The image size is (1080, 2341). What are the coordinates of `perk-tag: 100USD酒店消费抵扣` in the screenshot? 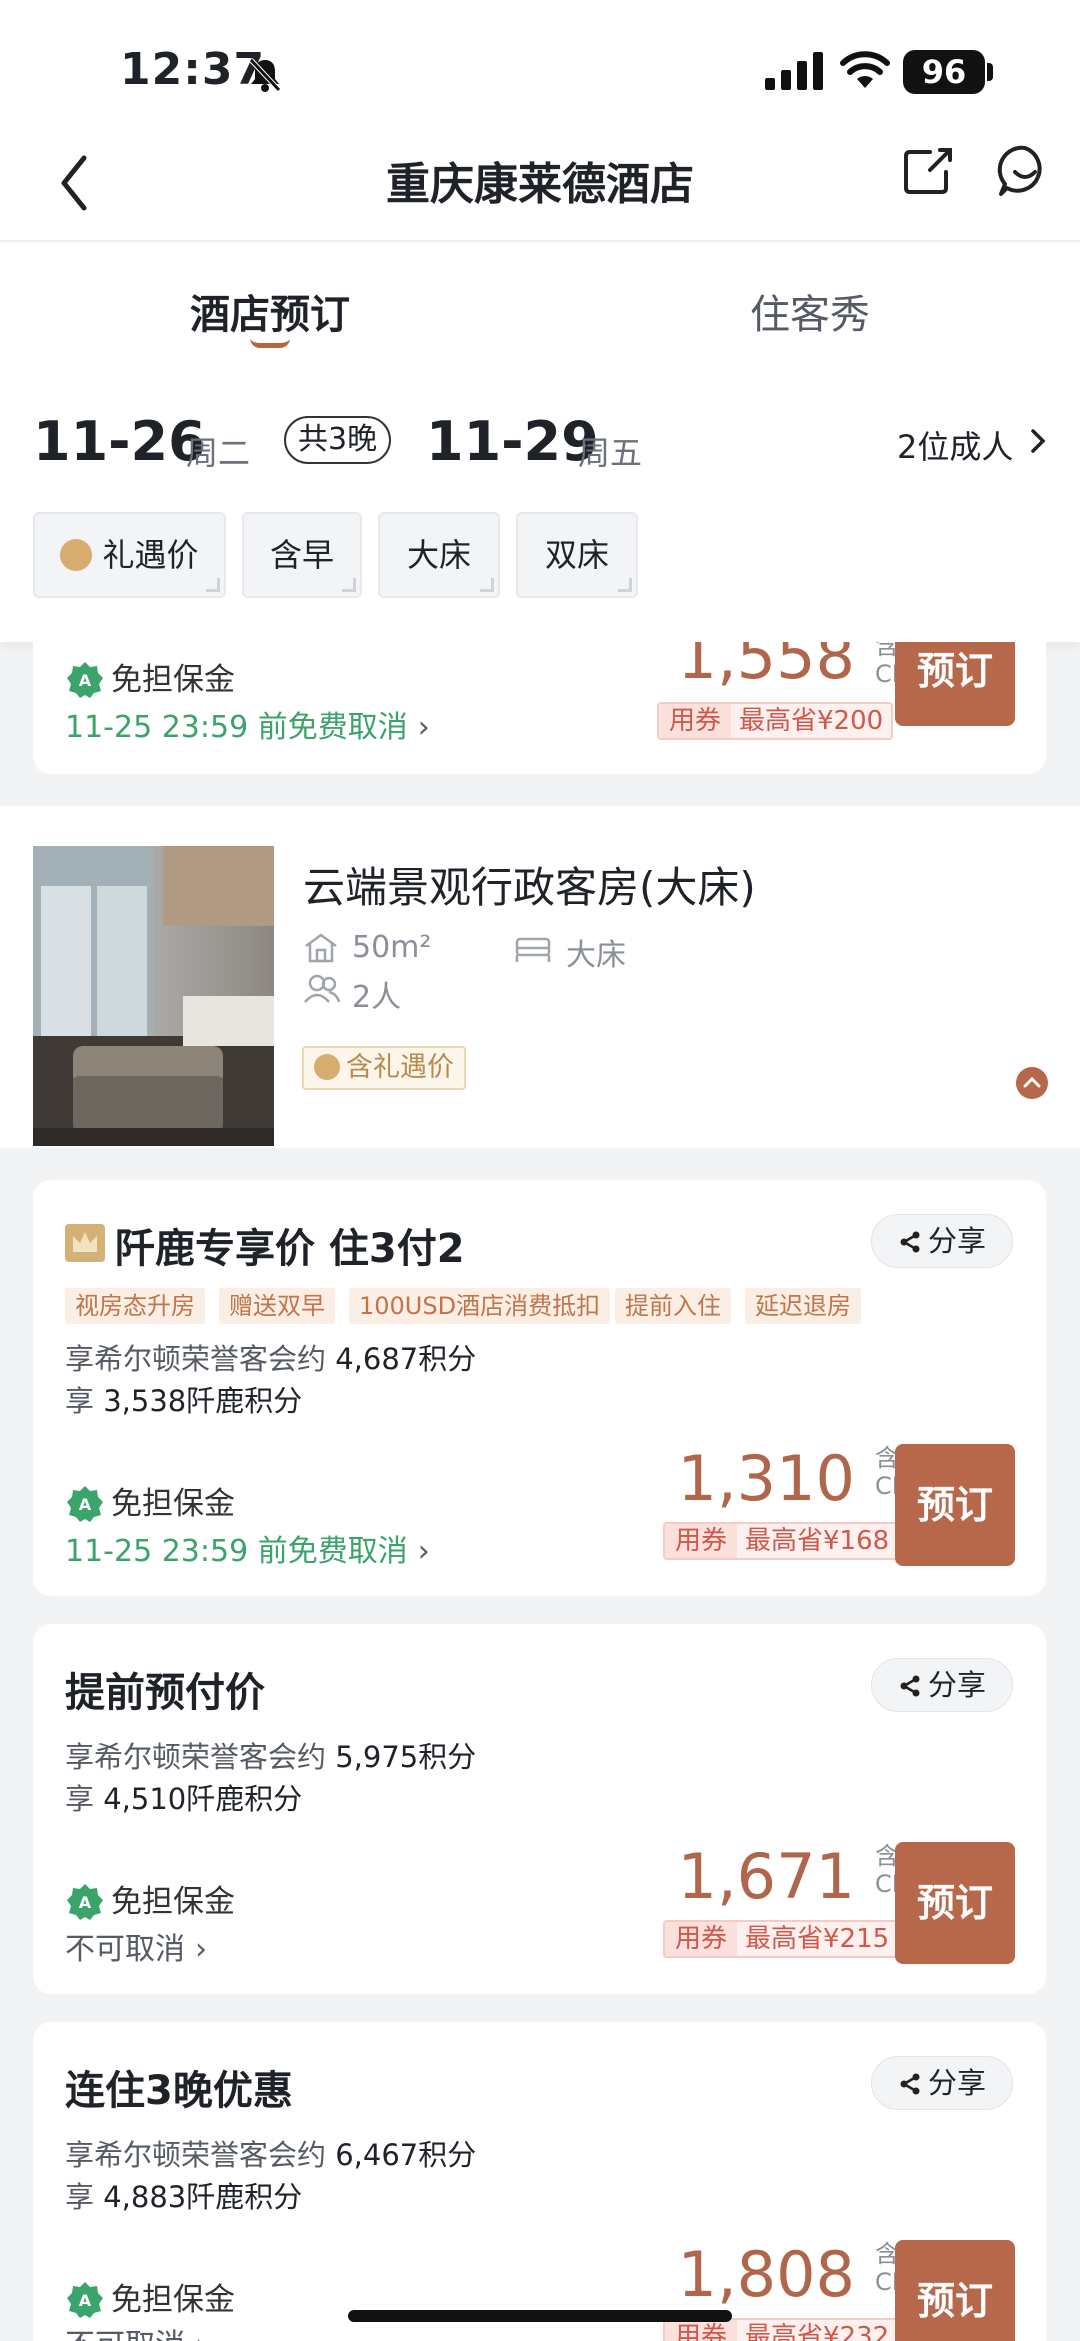 It's located at (480, 1306).